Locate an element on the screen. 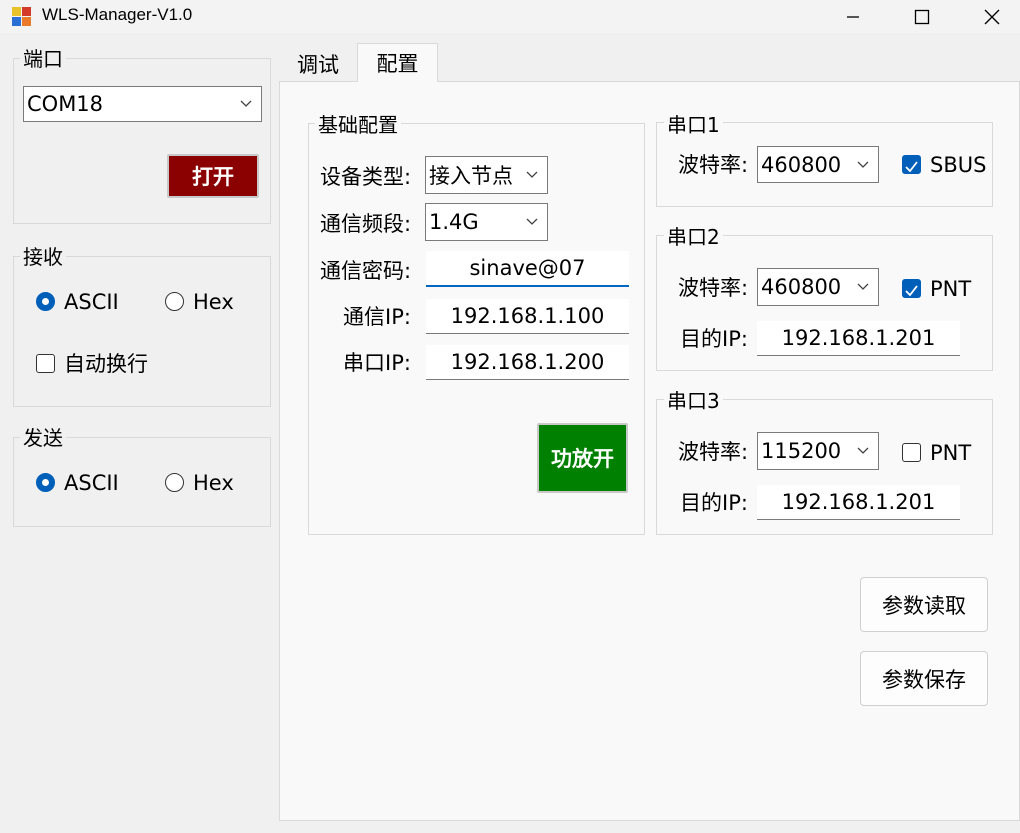 This screenshot has height=833, width=1020. serial1-title: 串口1 is located at coordinates (693, 125).